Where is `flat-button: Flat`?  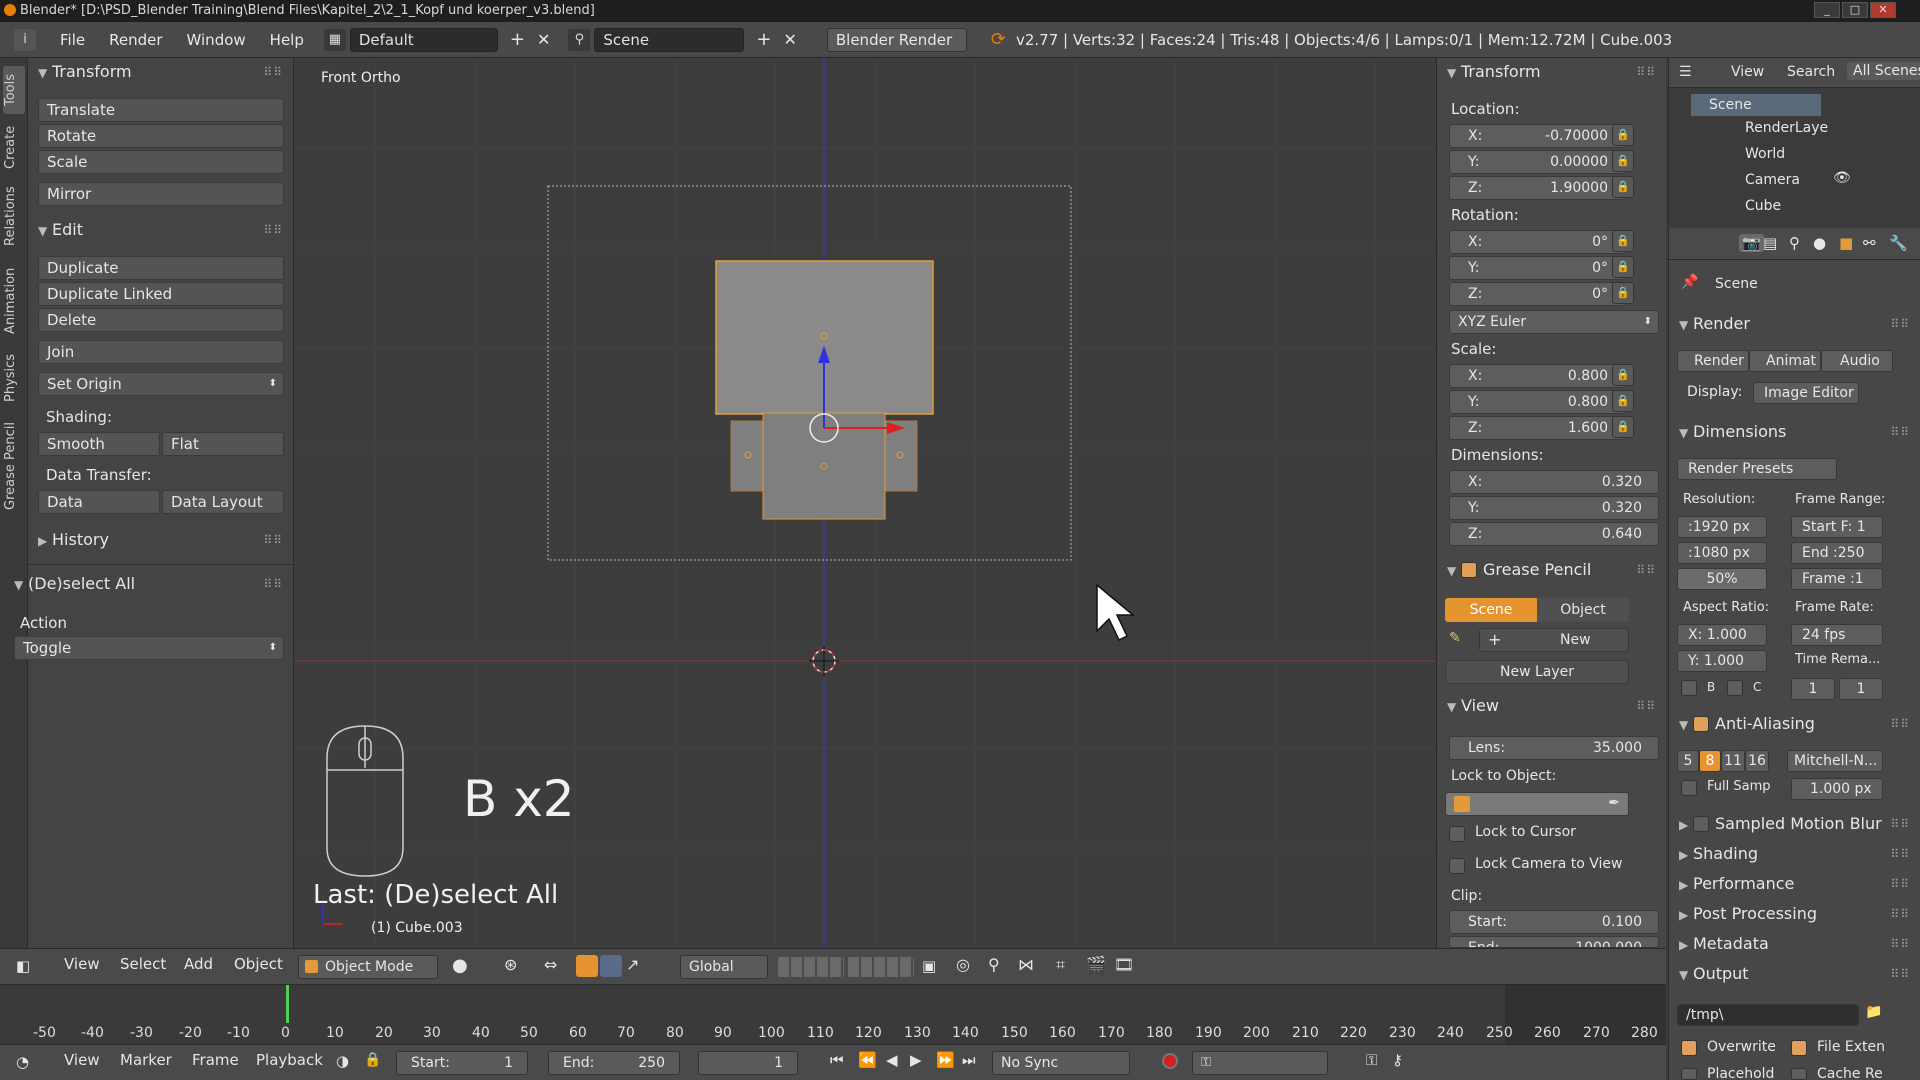 flat-button: Flat is located at coordinates (223, 444).